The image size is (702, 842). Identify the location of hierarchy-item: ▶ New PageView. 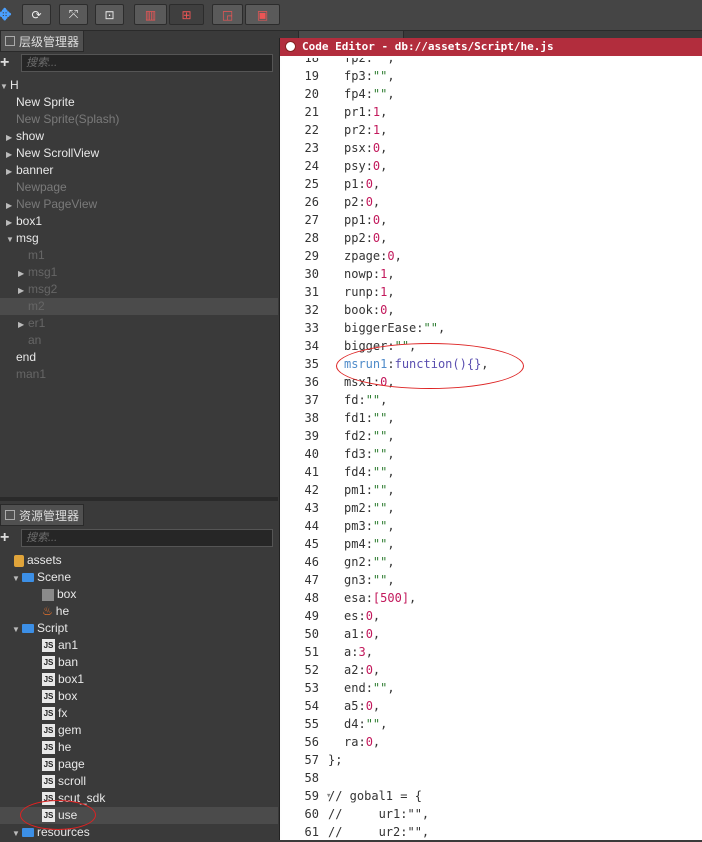
(139, 204).